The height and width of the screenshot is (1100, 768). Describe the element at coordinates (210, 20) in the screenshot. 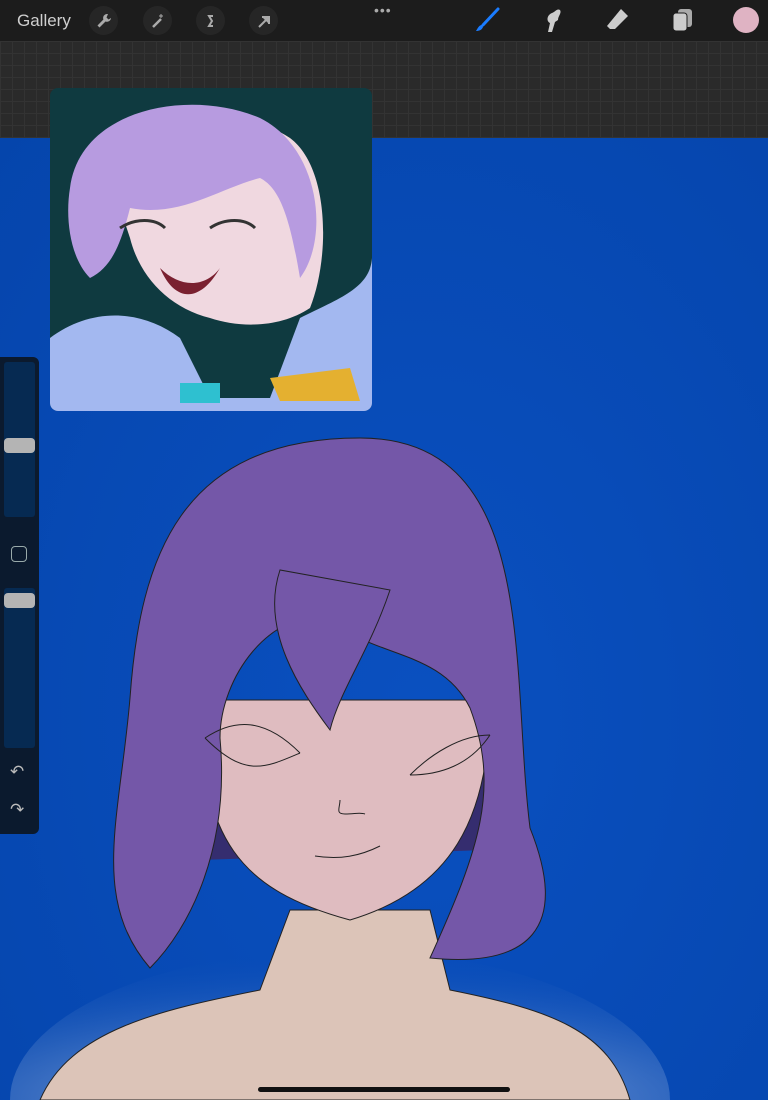

I see `selection-icon` at that location.